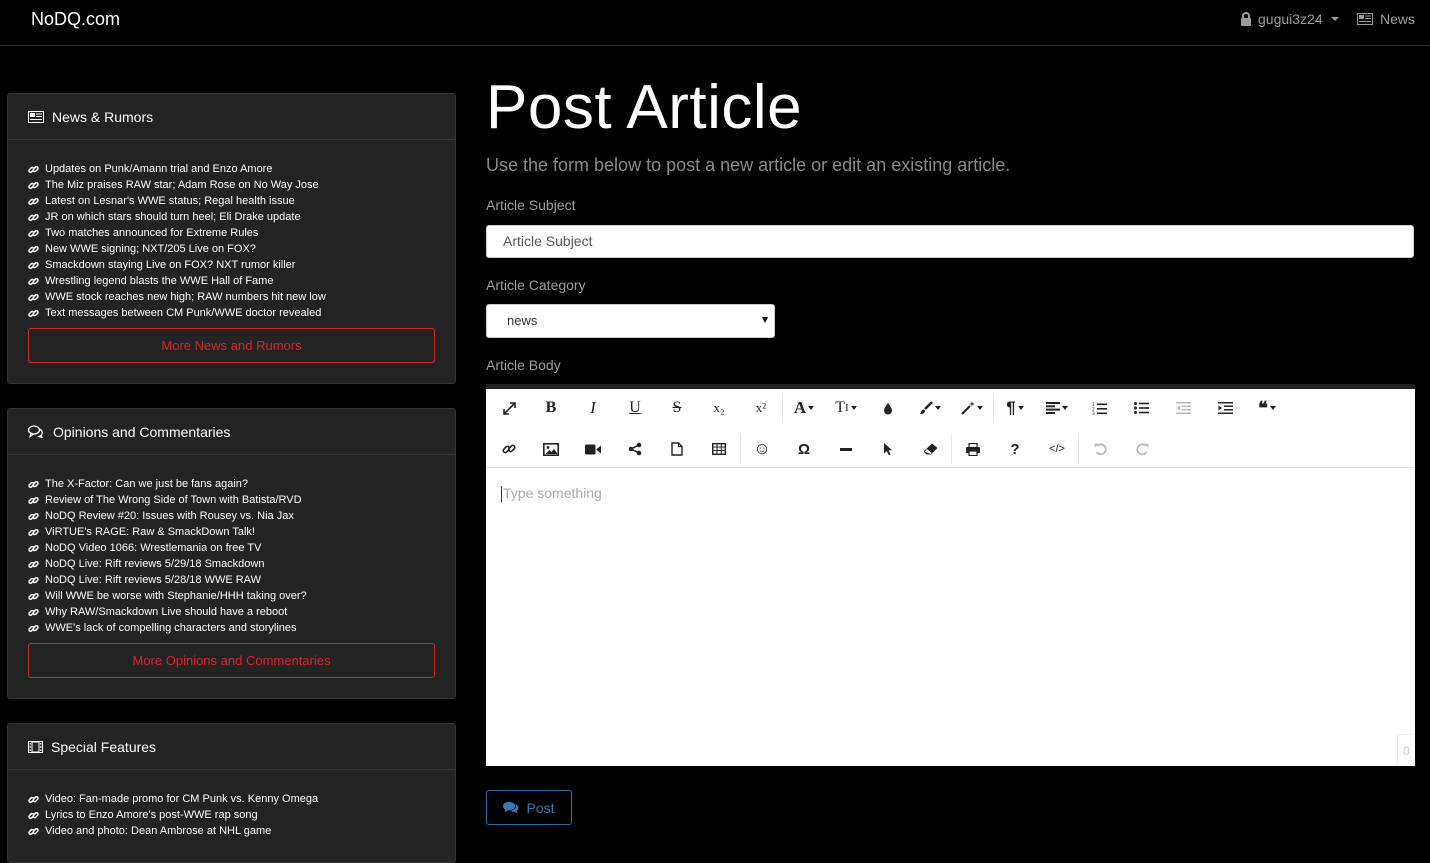  I want to click on editor-toolbar: B I U S x₂ x² A TI ¶ 1 2 3 ❝ ☺ Ω ? </>, so click(950, 428).